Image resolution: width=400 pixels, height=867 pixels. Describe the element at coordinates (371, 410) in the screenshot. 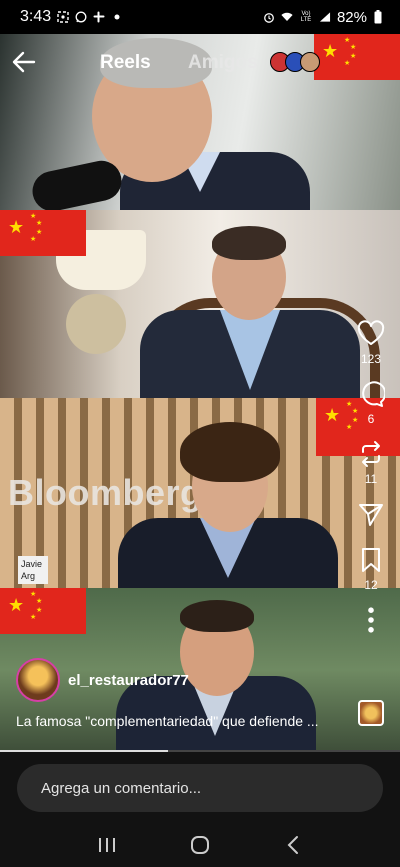

I see `comment-button: 6` at that location.